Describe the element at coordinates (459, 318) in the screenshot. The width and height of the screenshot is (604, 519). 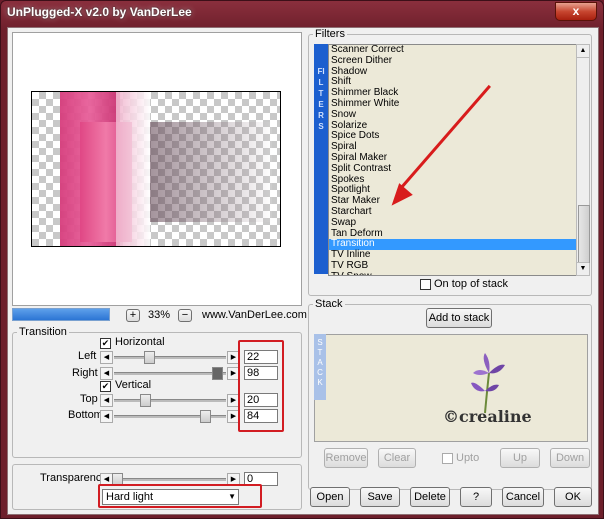
I see `add-to-stack-button: Add to stack` at that location.